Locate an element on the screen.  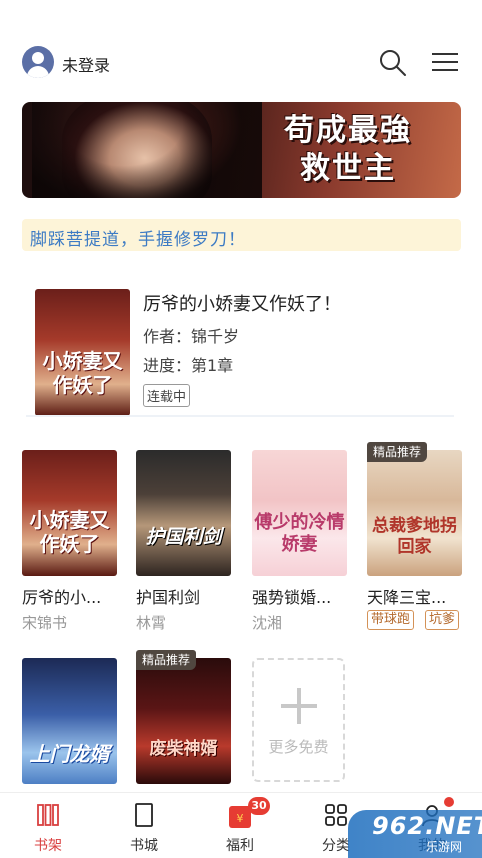
book-item: 护国利剑 护国利剑 林霄 is located at coordinates (183, 541).